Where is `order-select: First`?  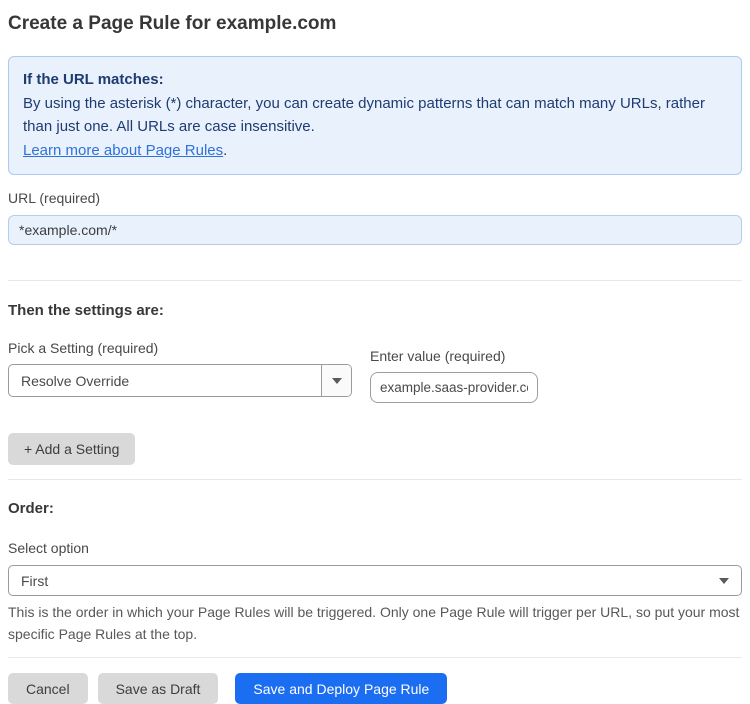
order-select: First is located at coordinates (375, 580).